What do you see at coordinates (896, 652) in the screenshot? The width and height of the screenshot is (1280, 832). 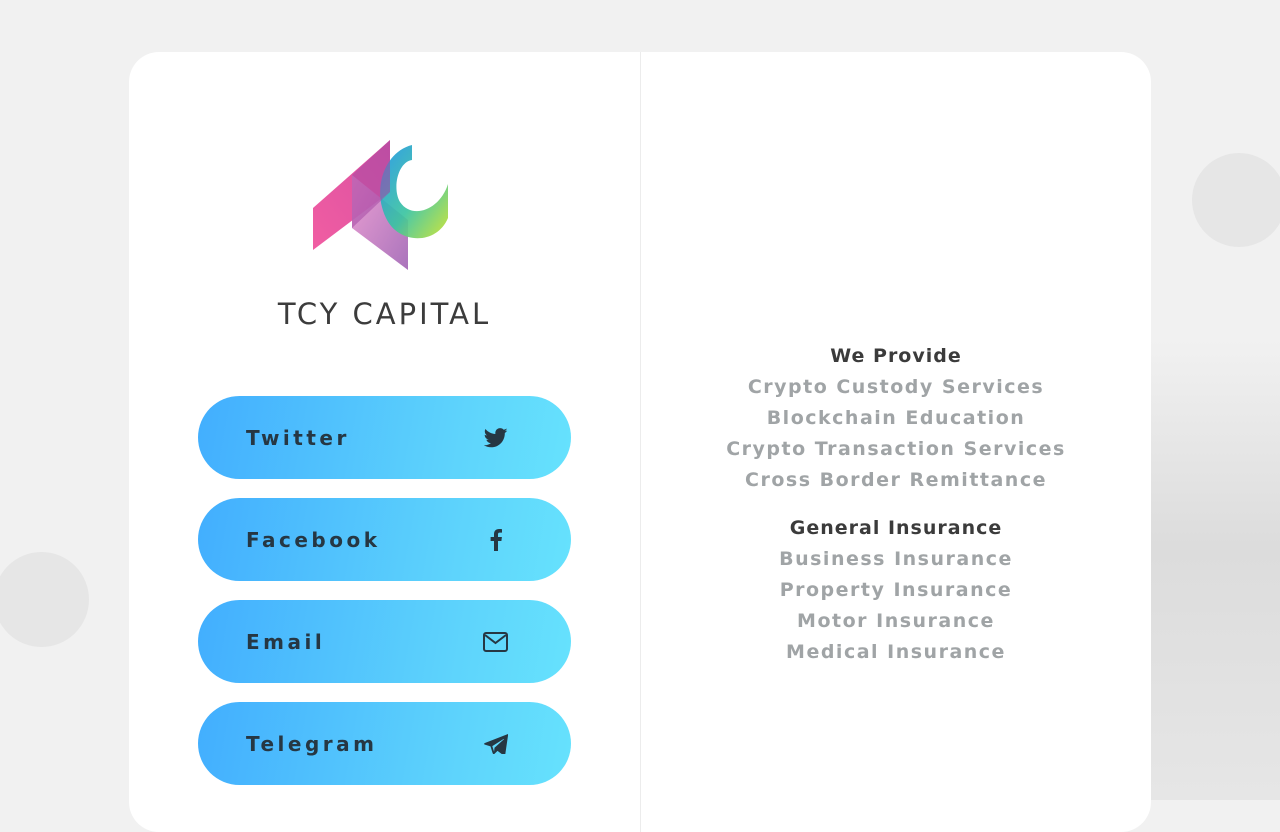 I see `insurance-item: Medical Insurance` at bounding box center [896, 652].